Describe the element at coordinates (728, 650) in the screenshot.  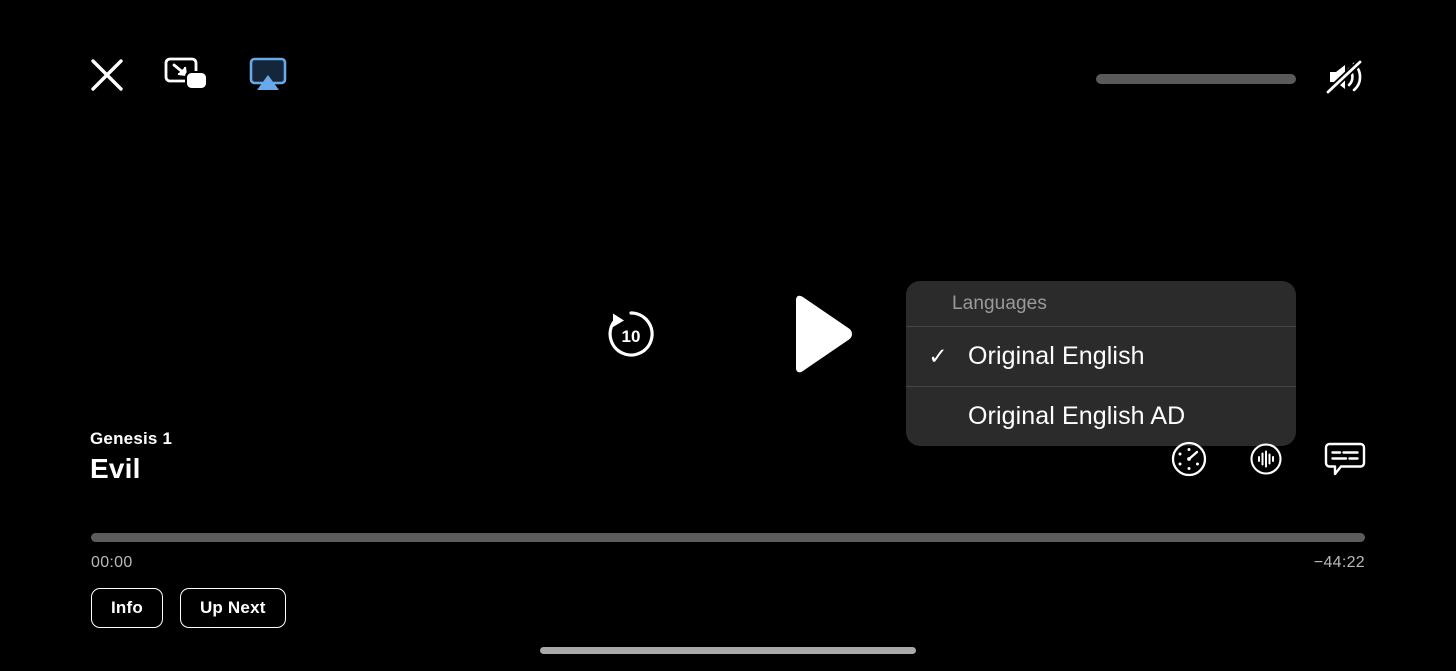
I see `home-indicator` at that location.